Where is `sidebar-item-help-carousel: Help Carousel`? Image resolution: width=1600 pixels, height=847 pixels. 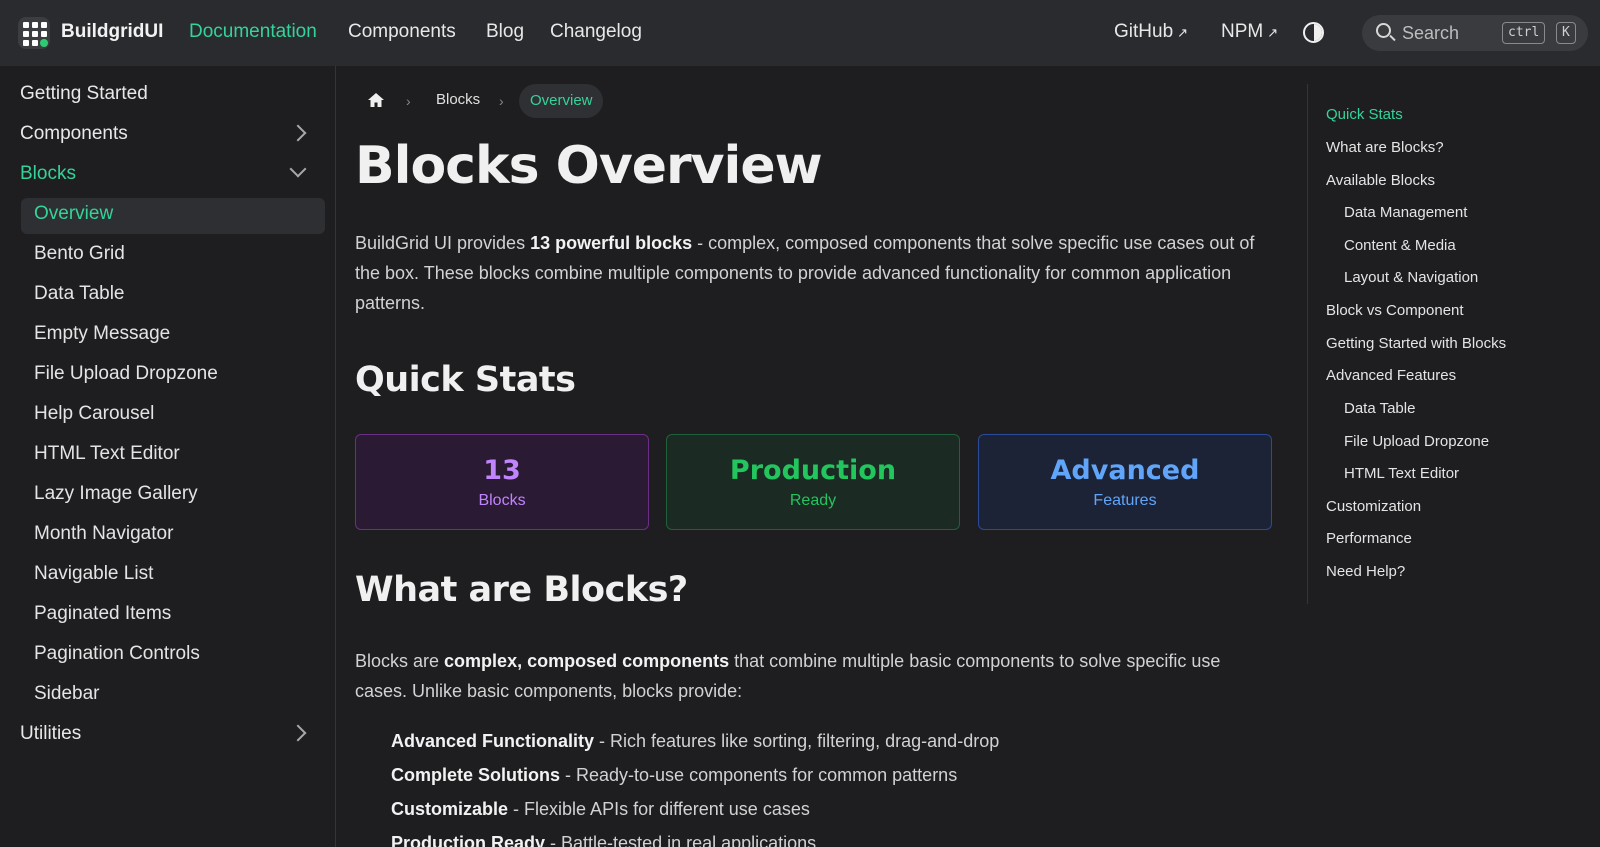
sidebar-item-help-carousel: Help Carousel is located at coordinates (94, 414).